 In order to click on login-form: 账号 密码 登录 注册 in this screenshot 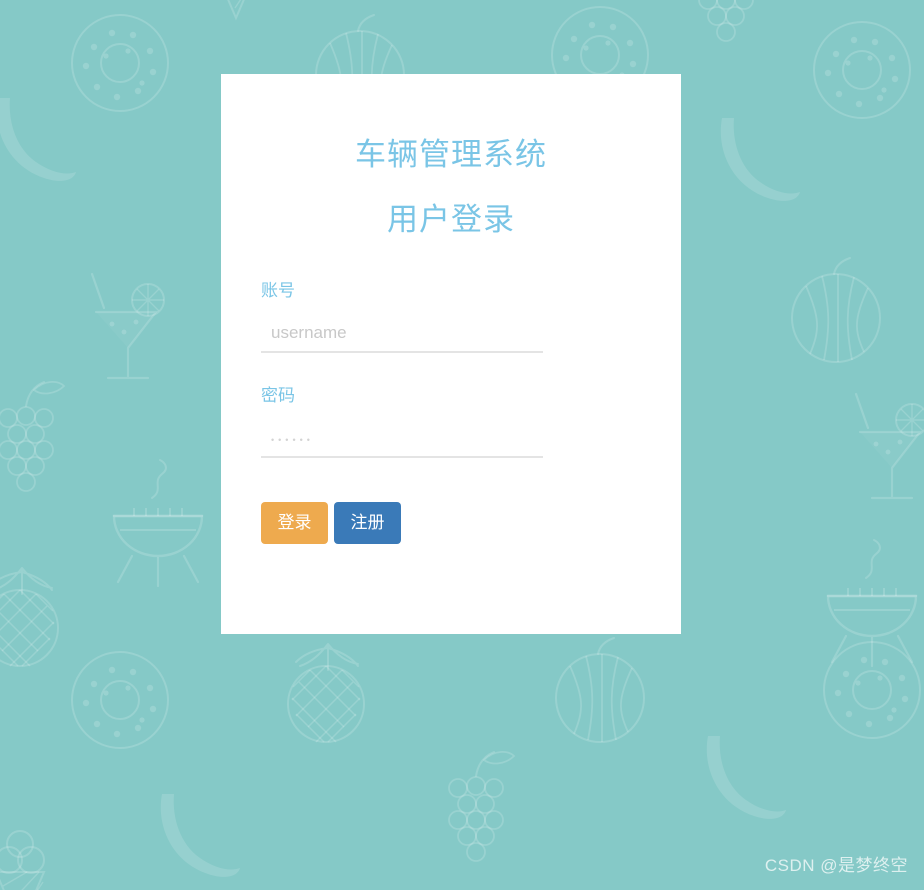, I will do `click(451, 412)`.